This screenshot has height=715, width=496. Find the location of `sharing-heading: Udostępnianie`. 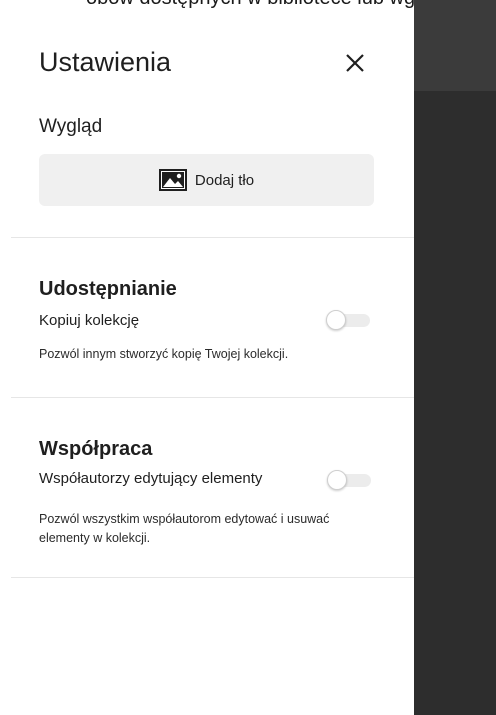

sharing-heading: Udostępnianie is located at coordinates (108, 289).